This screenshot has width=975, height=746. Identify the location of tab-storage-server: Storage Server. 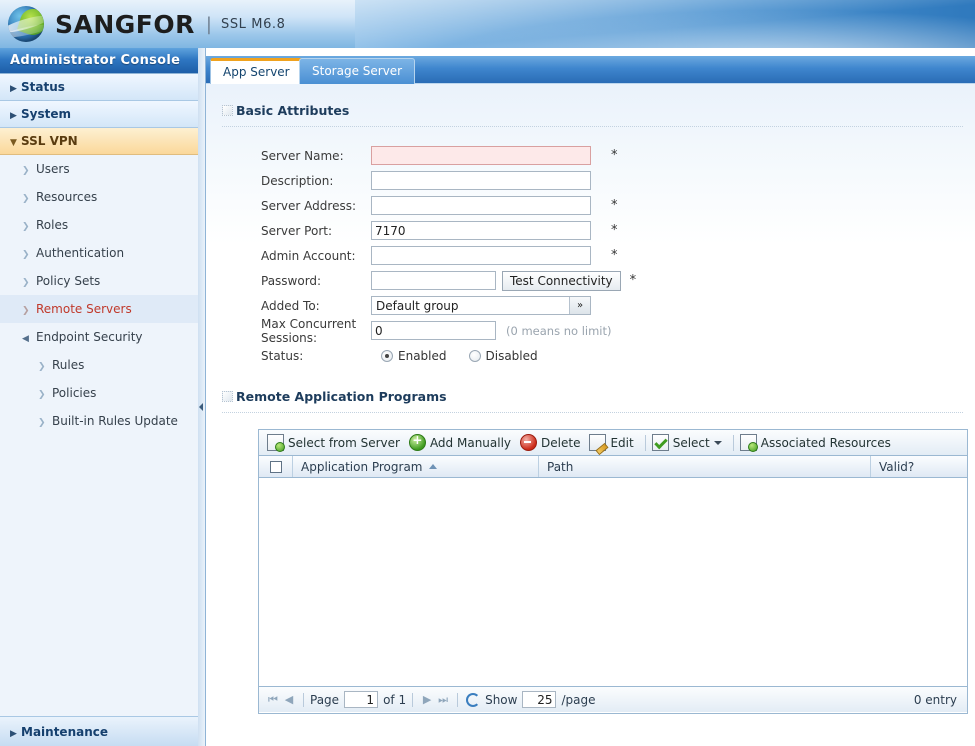
(357, 71).